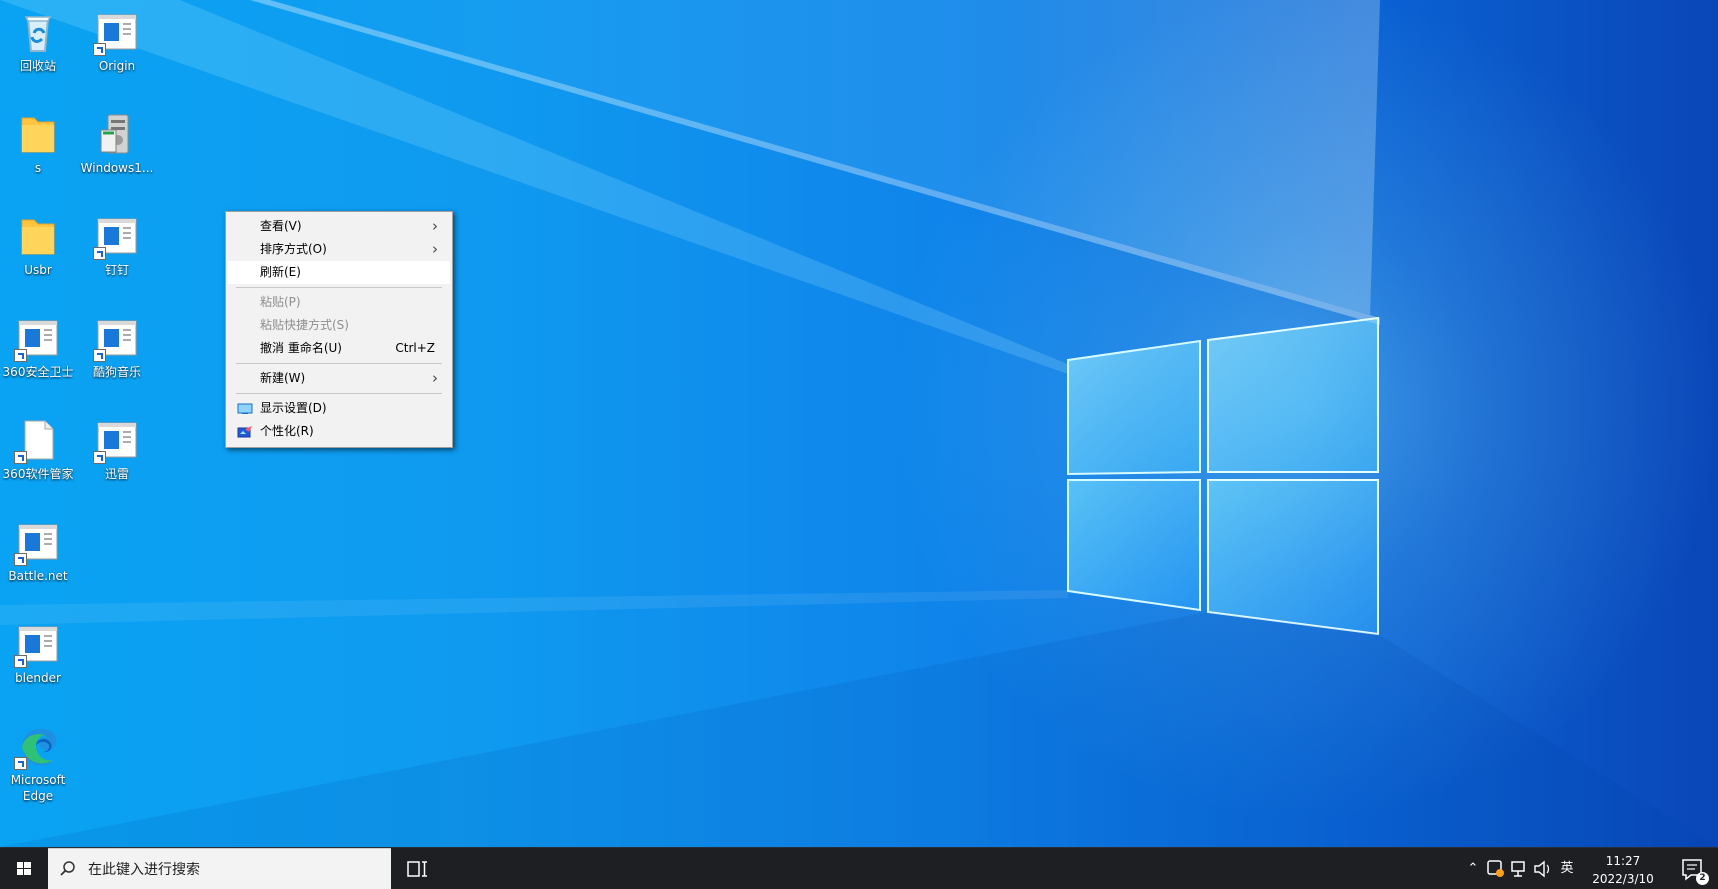  Describe the element at coordinates (244, 432) in the screenshot. I see `personalize-icon` at that location.